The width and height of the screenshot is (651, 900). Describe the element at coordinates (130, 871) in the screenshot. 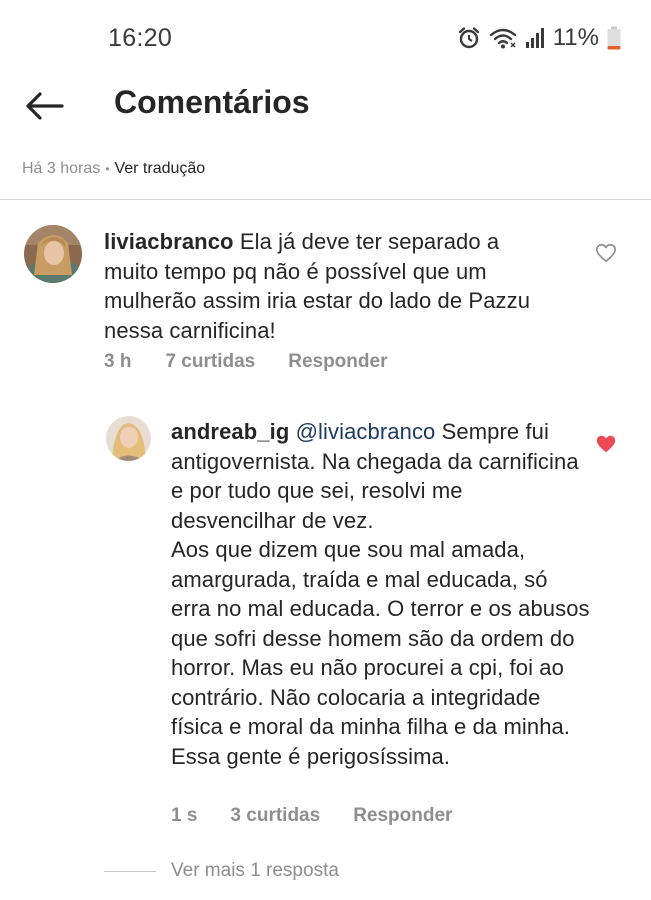

I see `view-more-line` at that location.